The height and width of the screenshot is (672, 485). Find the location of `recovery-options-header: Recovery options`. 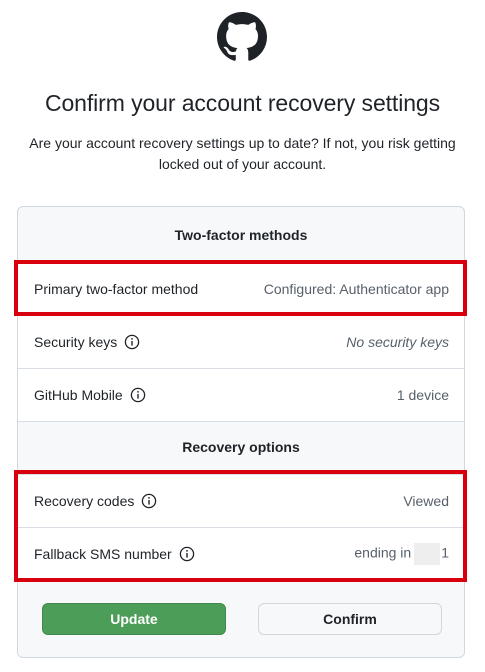

recovery-options-header: Recovery options is located at coordinates (241, 447).